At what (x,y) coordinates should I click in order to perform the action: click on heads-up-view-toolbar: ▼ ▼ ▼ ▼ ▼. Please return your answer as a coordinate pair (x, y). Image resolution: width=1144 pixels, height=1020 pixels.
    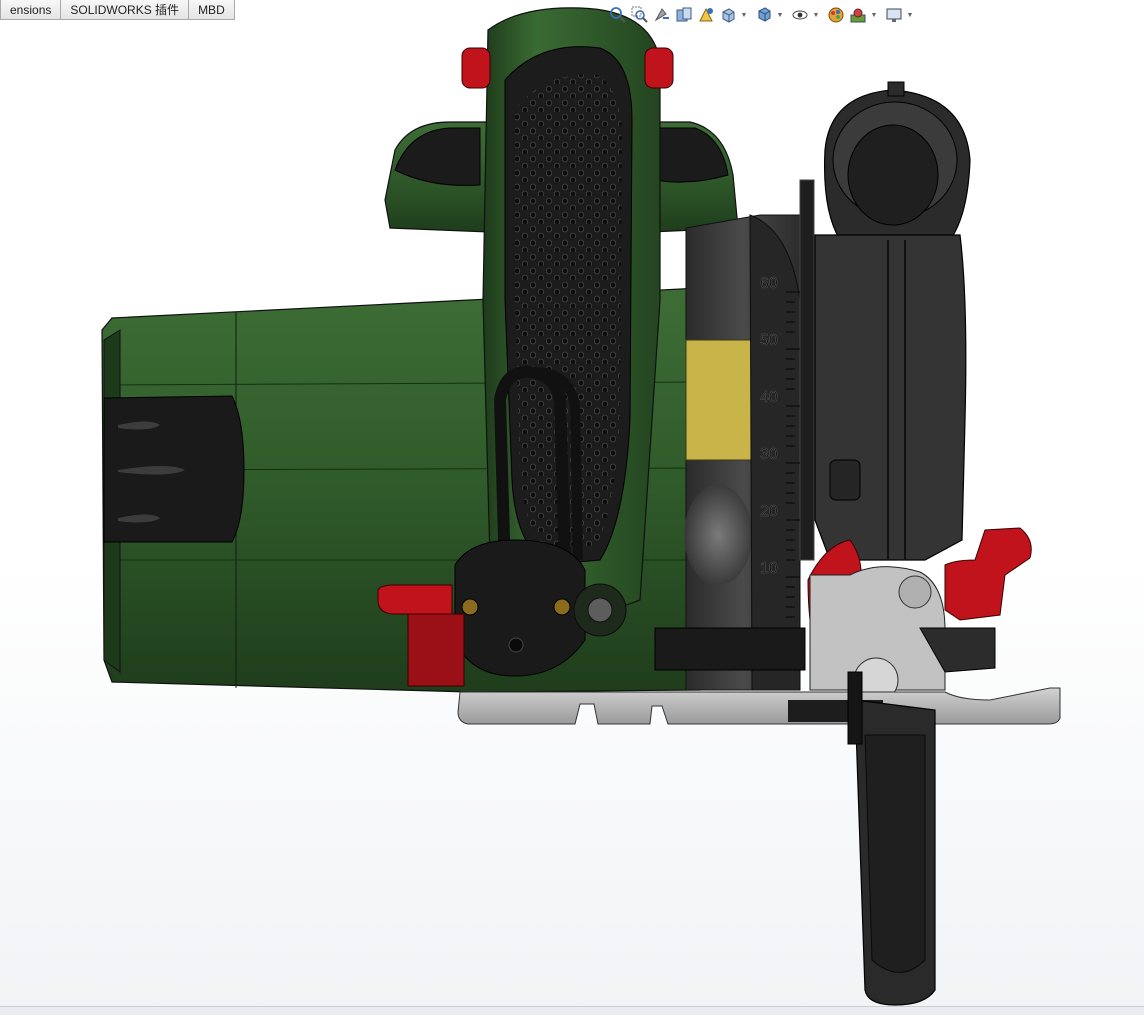
    Looking at the image, I should click on (763, 15).